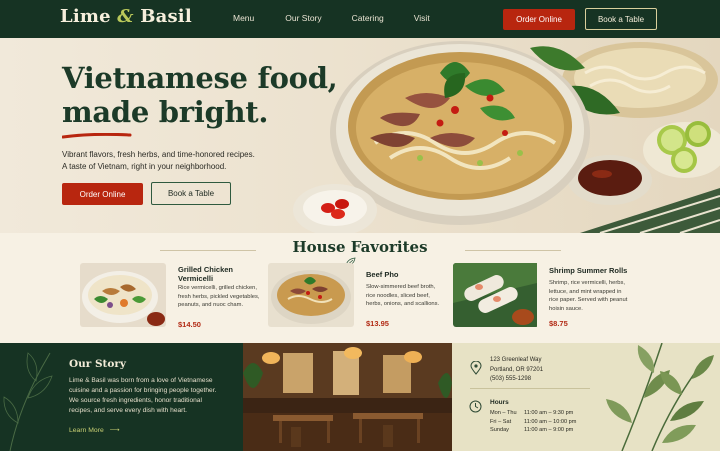 This screenshot has width=720, height=451. What do you see at coordinates (516, 360) in the screenshot?
I see `address-line: 123 Greenleaf Way` at bounding box center [516, 360].